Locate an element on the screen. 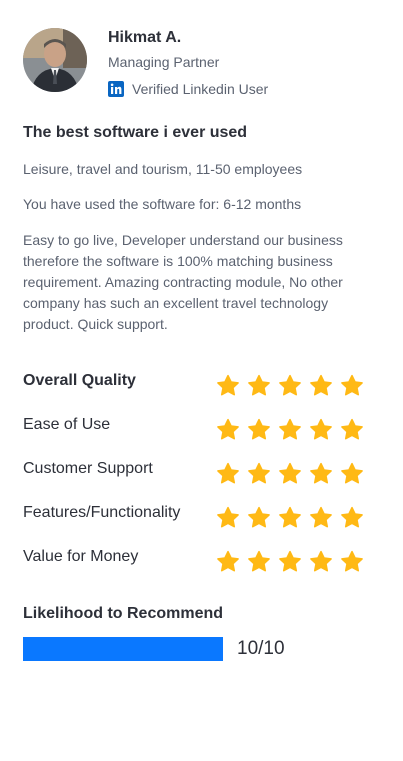 The width and height of the screenshot is (403, 761). recommend-bar is located at coordinates (123, 649).